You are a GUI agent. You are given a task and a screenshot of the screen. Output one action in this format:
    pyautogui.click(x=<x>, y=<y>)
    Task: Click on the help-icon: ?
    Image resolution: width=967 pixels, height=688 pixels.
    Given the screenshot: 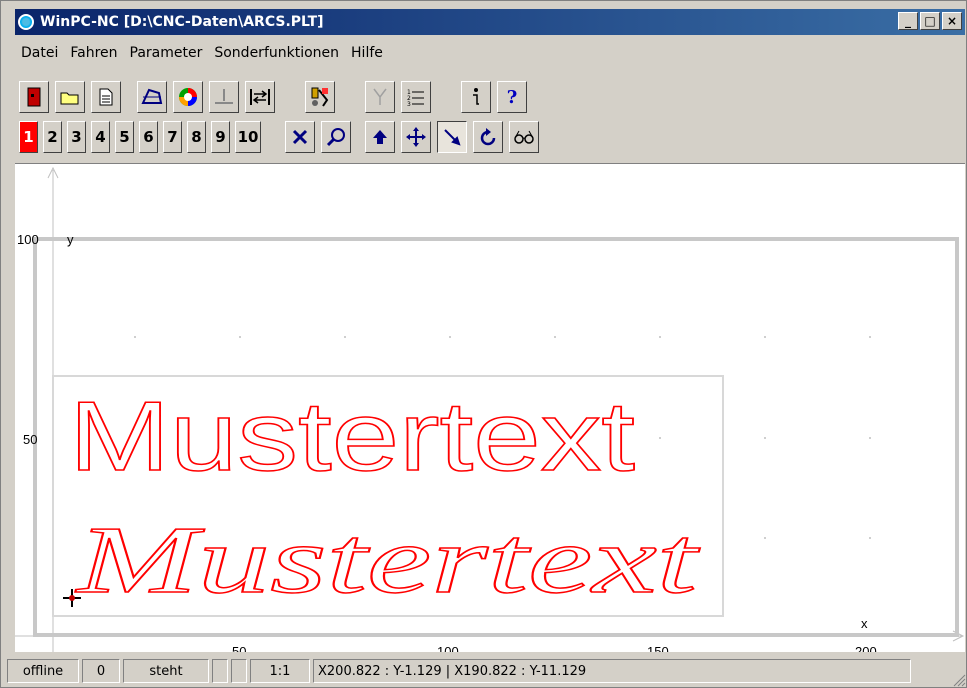 What is the action you would take?
    pyautogui.click(x=512, y=97)
    